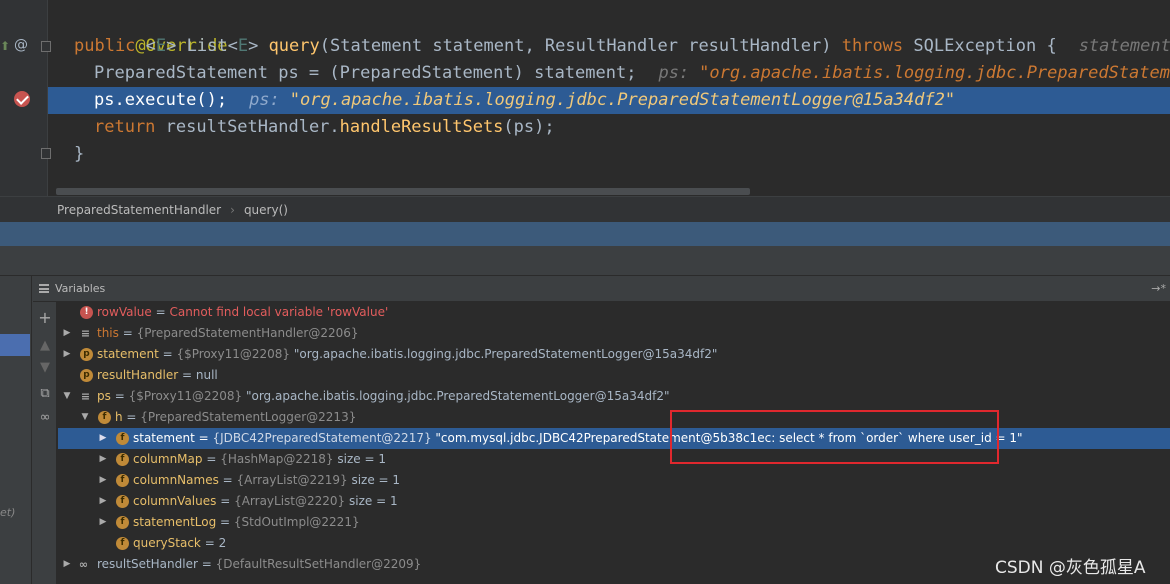 The height and width of the screenshot is (584, 1170). Describe the element at coordinates (45, 318) in the screenshot. I see `add-watch-button: +` at that location.